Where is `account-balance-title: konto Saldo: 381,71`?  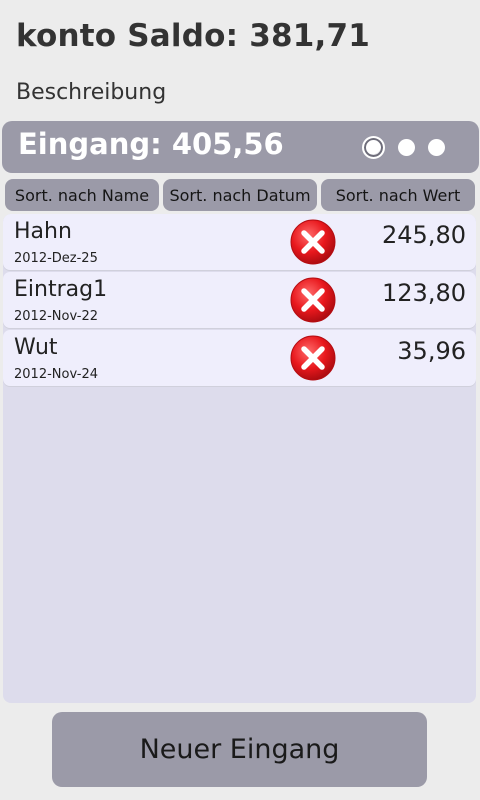
account-balance-title: konto Saldo: 381,71 is located at coordinates (193, 36).